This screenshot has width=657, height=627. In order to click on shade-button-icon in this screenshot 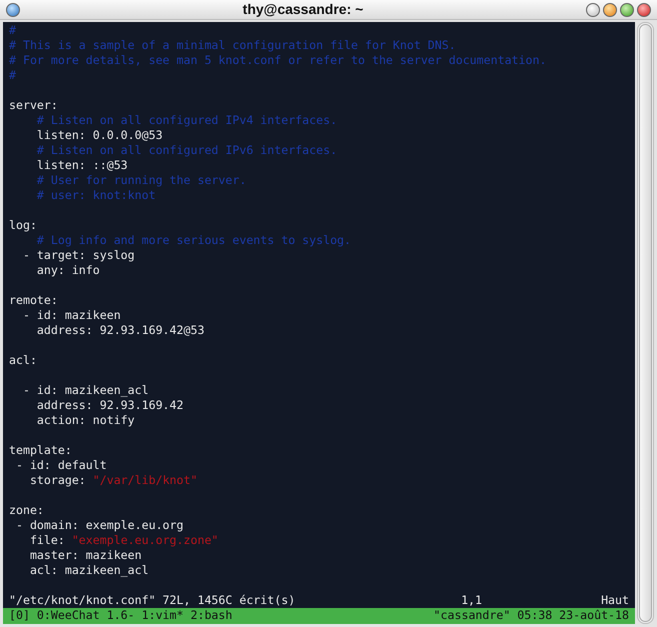, I will do `click(593, 9)`.